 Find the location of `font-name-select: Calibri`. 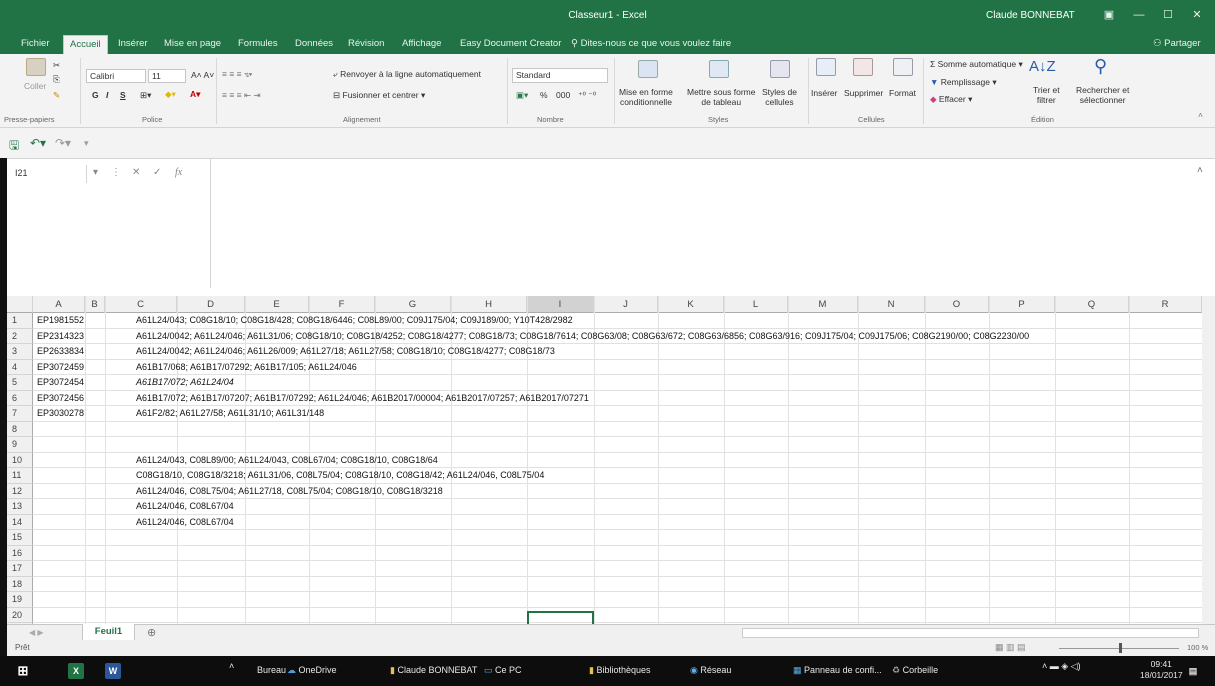

font-name-select: Calibri is located at coordinates (116, 76).